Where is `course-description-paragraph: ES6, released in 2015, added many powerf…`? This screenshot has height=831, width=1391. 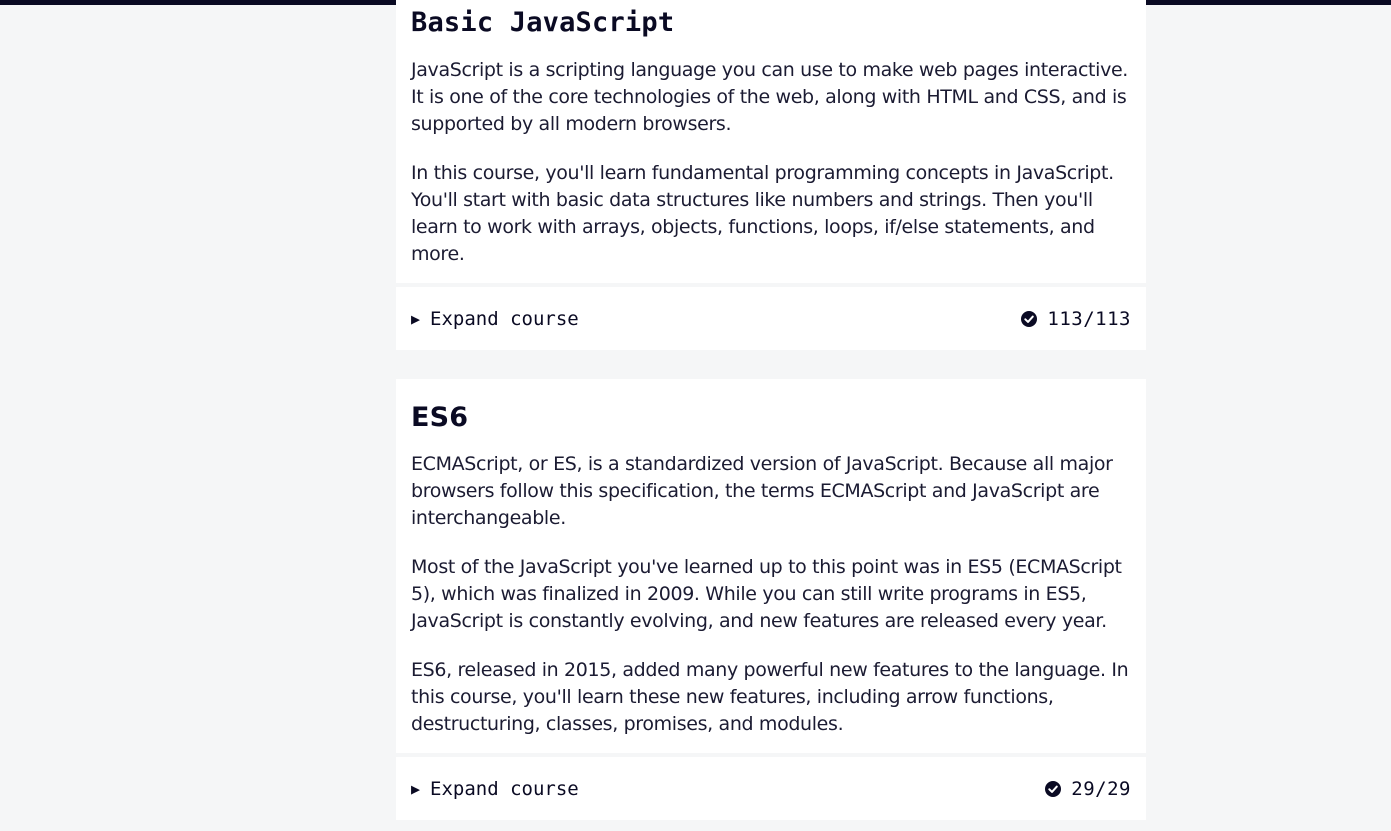
course-description-paragraph: ES6, released in 2015, added many powerf… is located at coordinates (770, 697).